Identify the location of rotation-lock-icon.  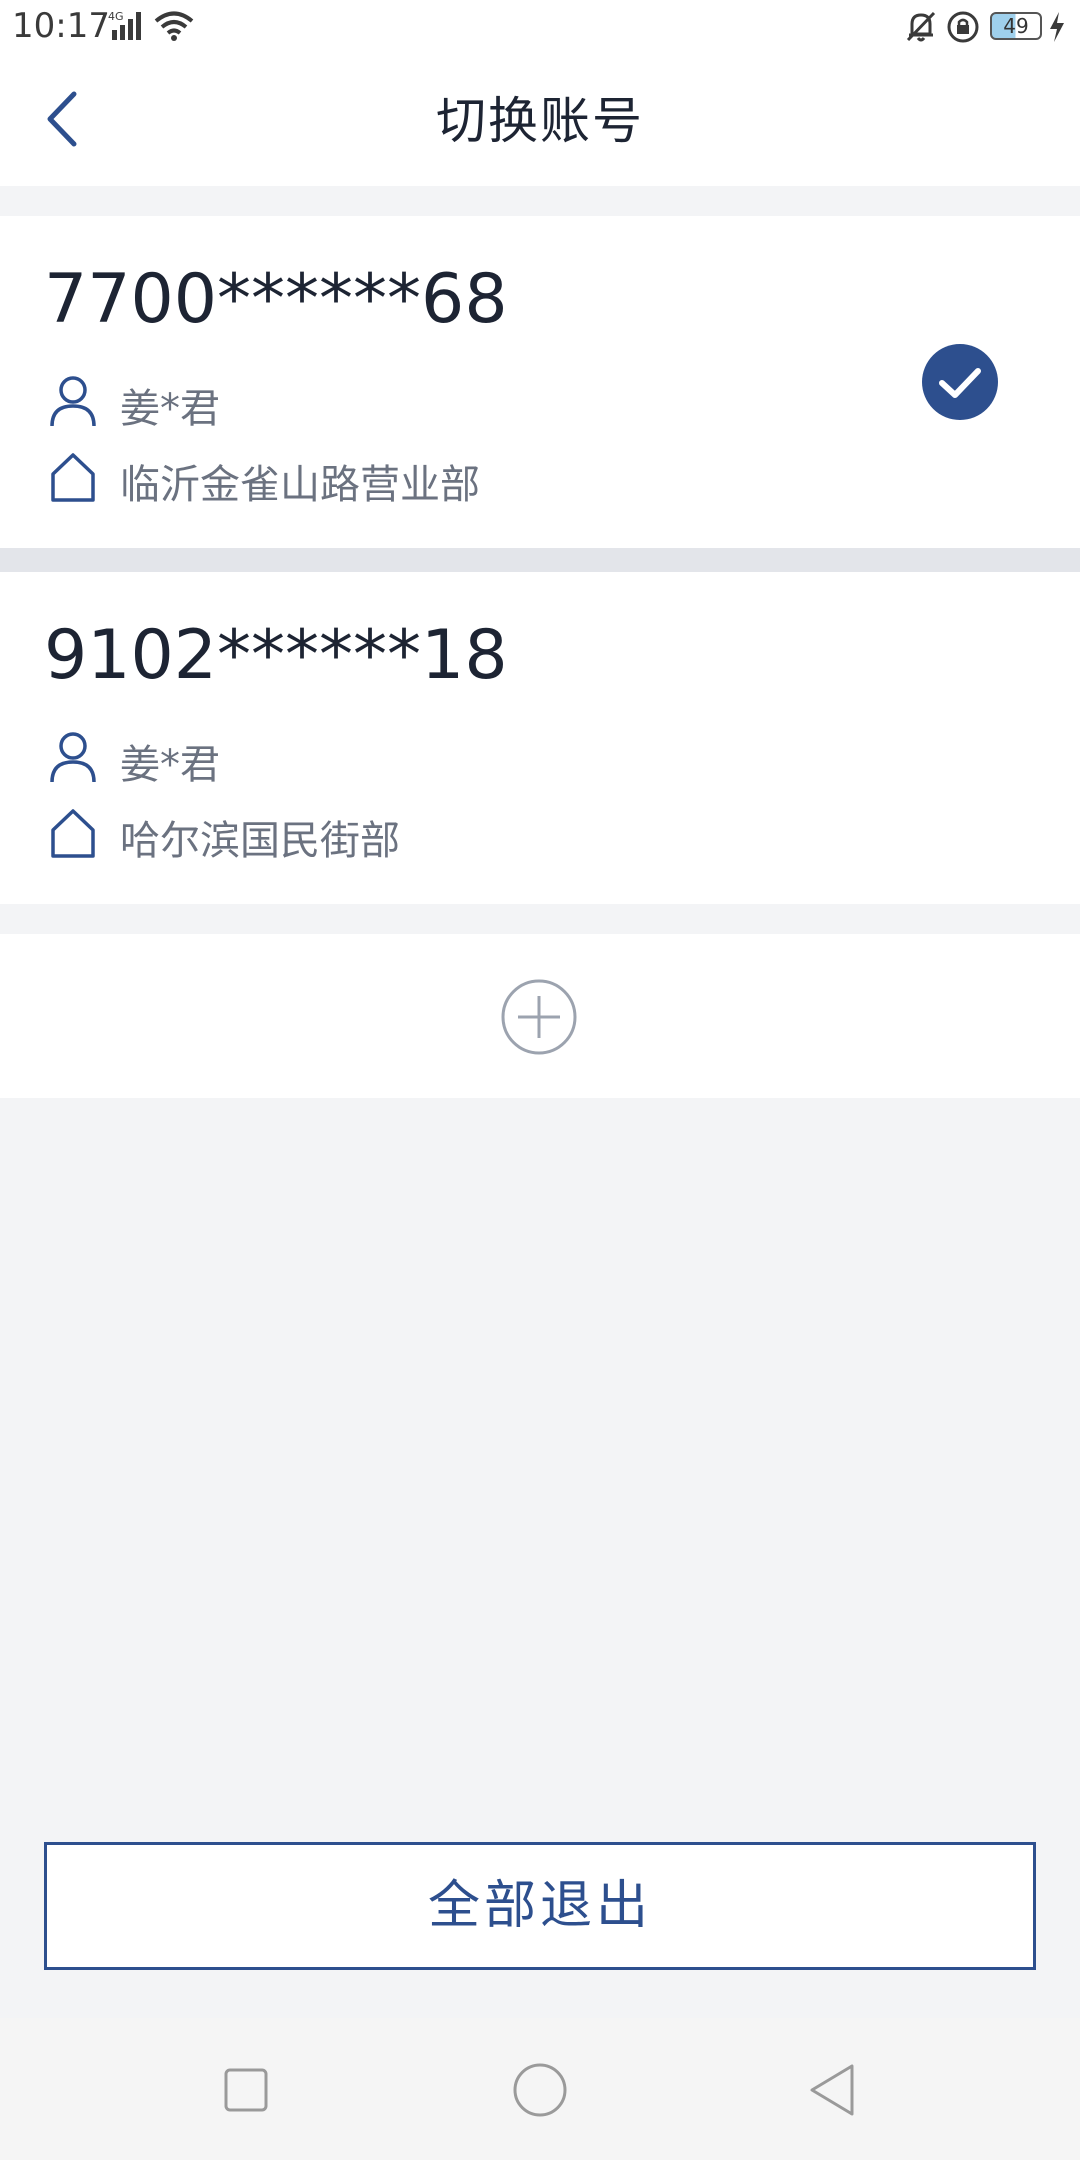
(963, 27).